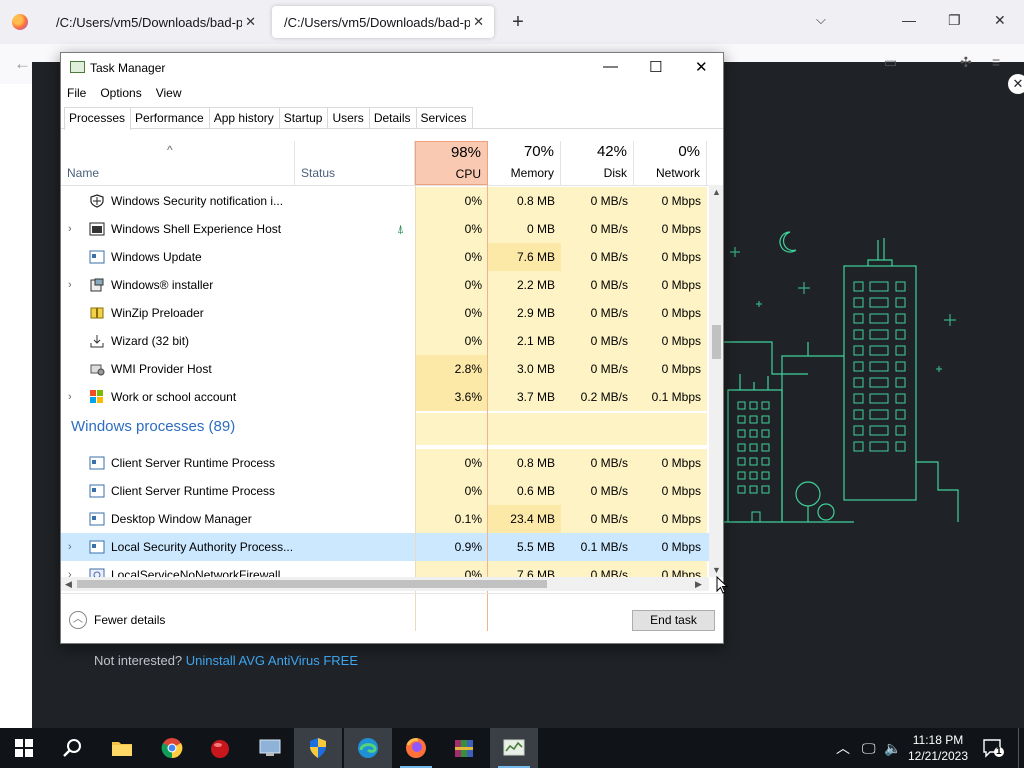 The height and width of the screenshot is (768, 1024). What do you see at coordinates (993, 748) in the screenshot?
I see `action-center-button: 1` at bounding box center [993, 748].